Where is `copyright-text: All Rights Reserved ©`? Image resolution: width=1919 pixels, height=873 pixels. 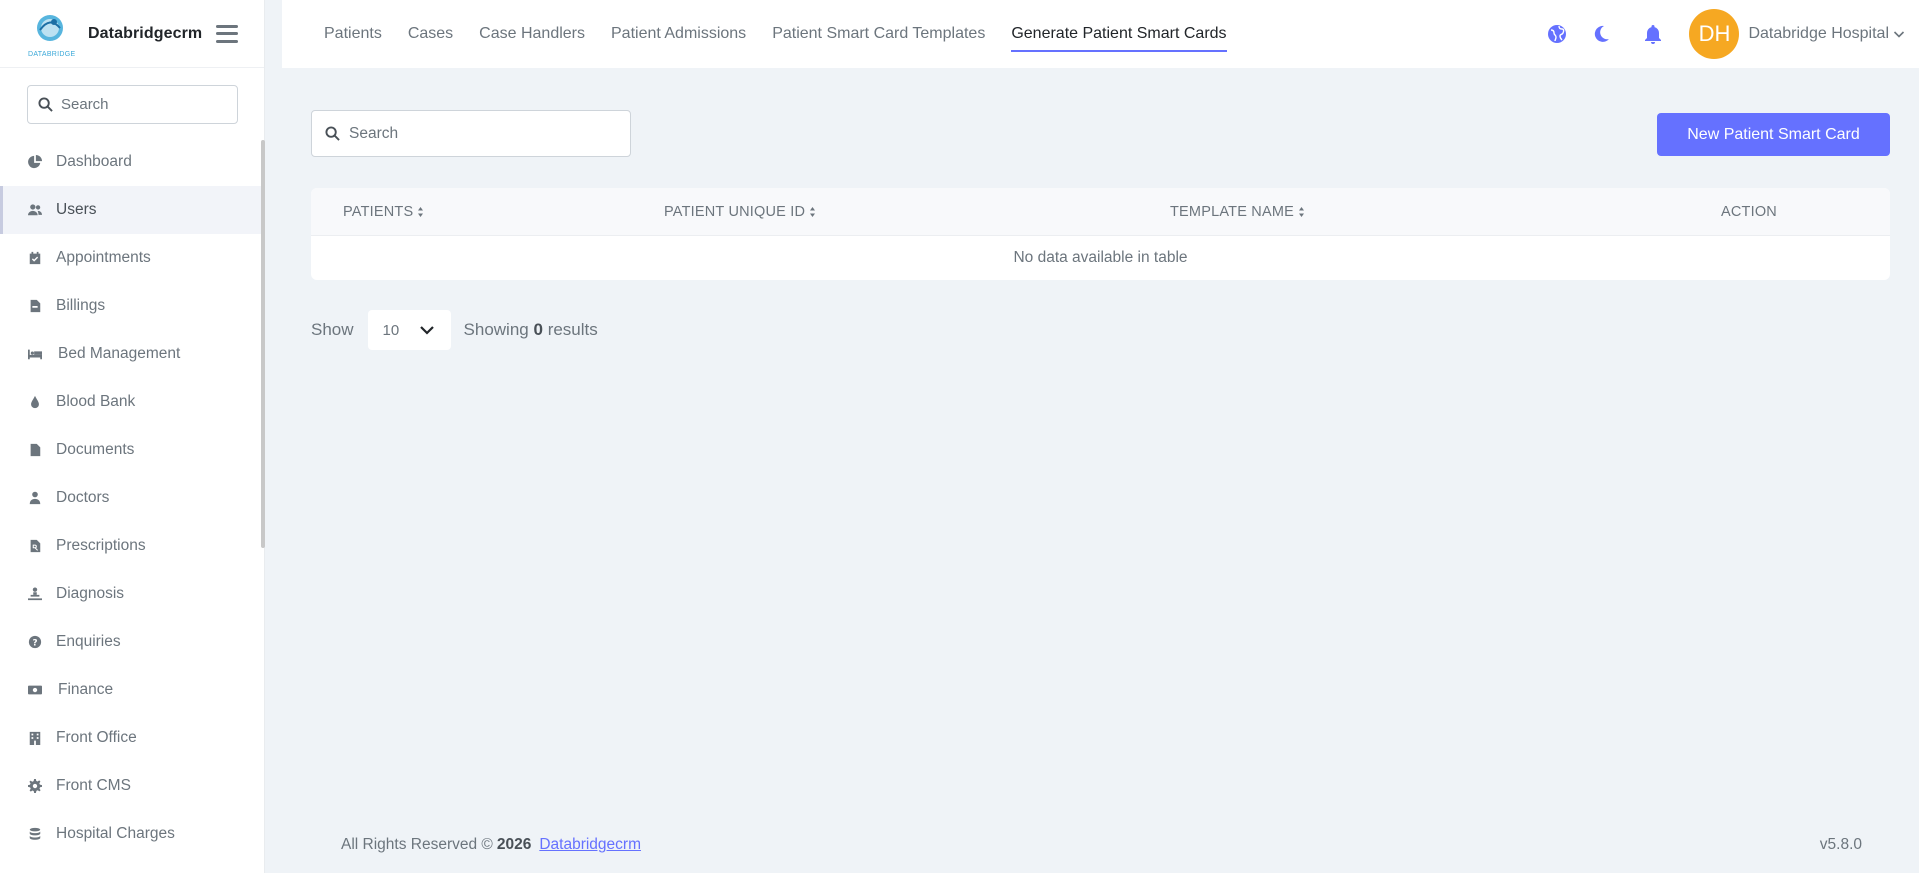 copyright-text: All Rights Reserved © is located at coordinates (417, 844).